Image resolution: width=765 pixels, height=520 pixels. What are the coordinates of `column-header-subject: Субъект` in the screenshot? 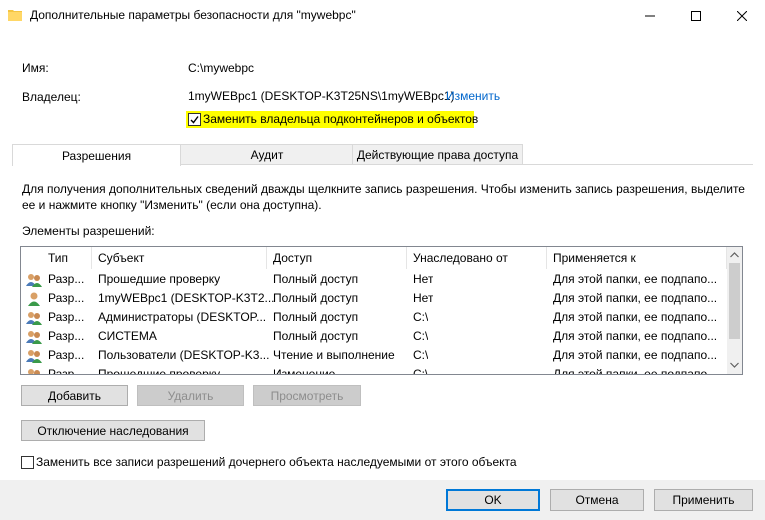 It's located at (179, 258).